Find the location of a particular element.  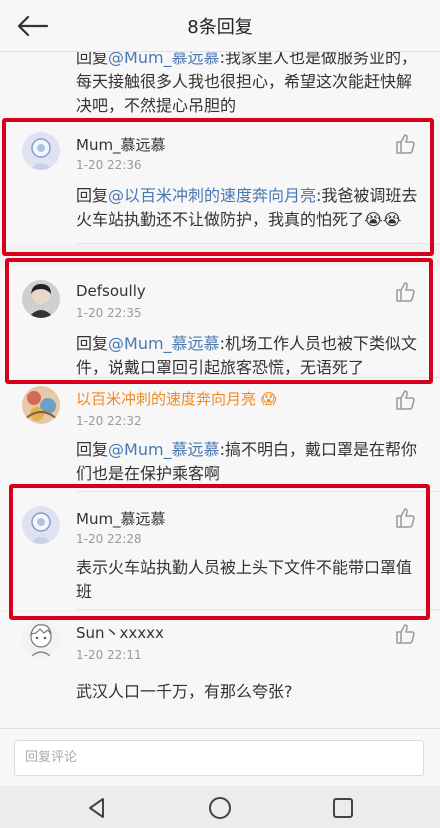

square-recents-icon is located at coordinates (343, 808).